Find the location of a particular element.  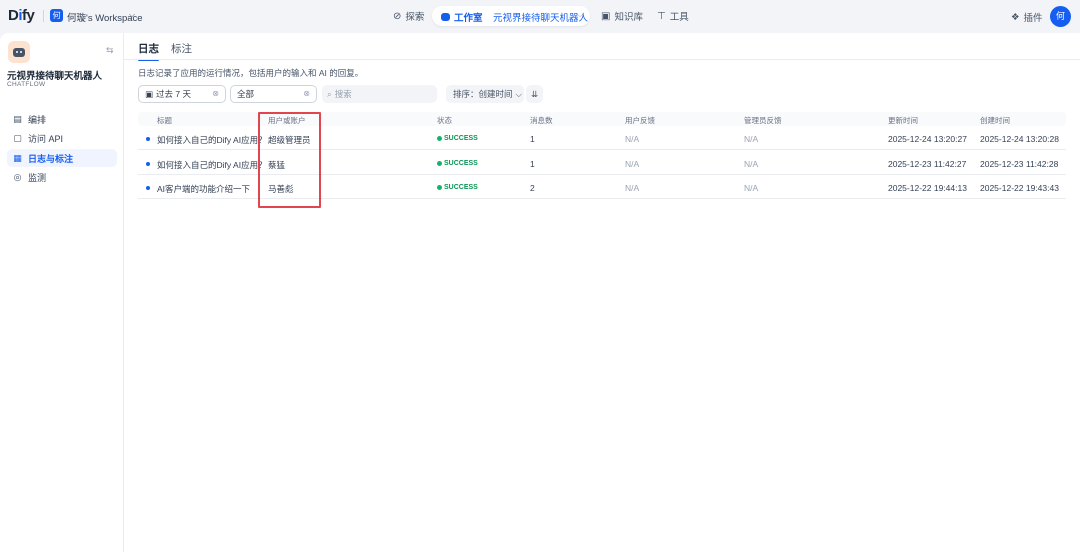

period-value: 过去 7 天 is located at coordinates (173, 94).